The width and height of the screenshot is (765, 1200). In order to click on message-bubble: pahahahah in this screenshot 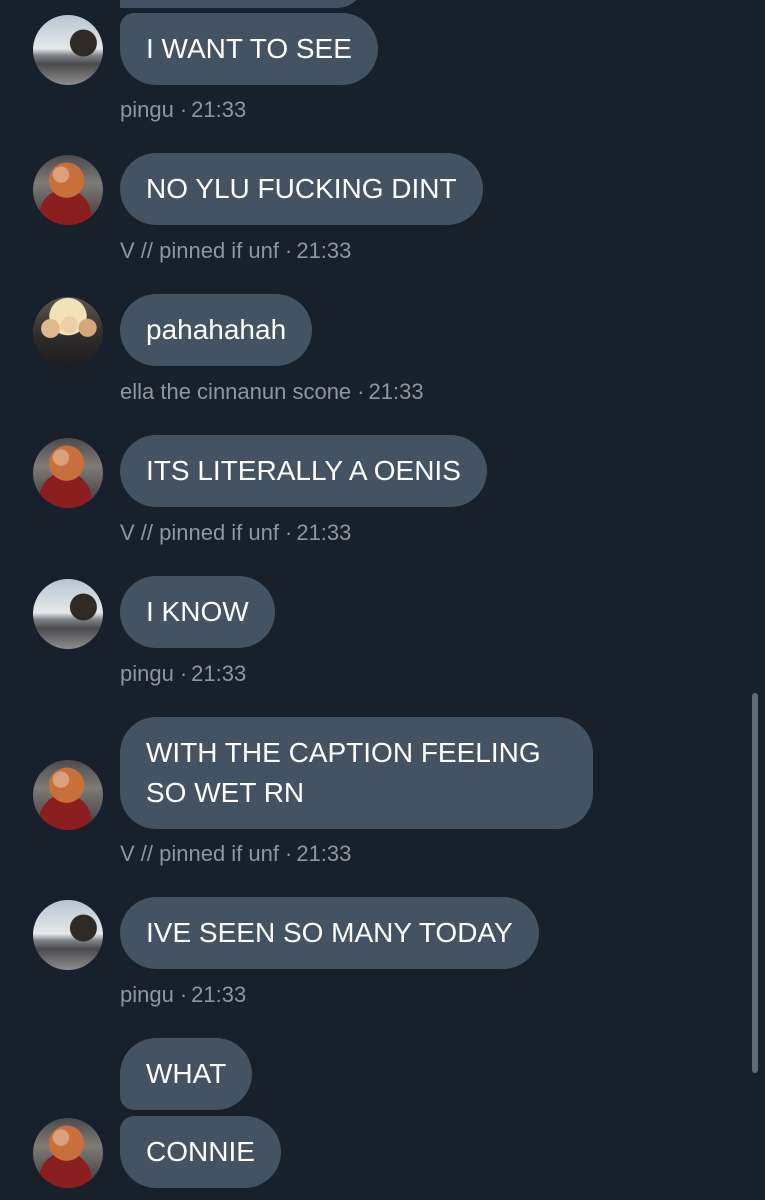, I will do `click(216, 330)`.